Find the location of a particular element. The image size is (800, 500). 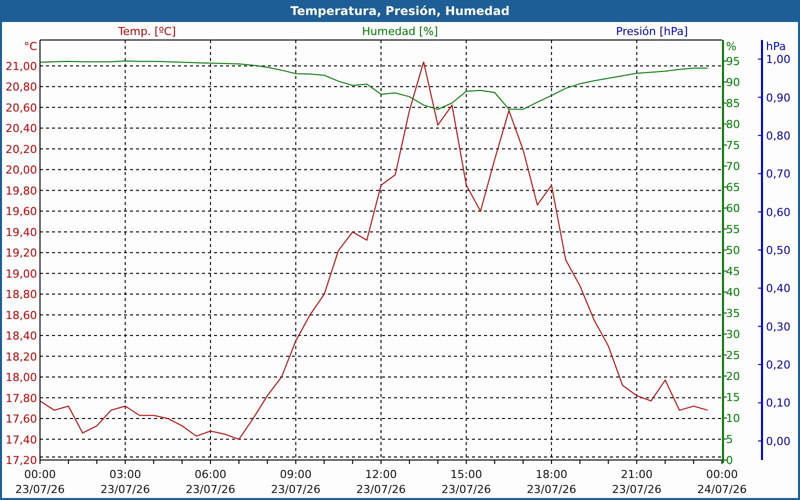

axis-label: 45 is located at coordinates (733, 271).